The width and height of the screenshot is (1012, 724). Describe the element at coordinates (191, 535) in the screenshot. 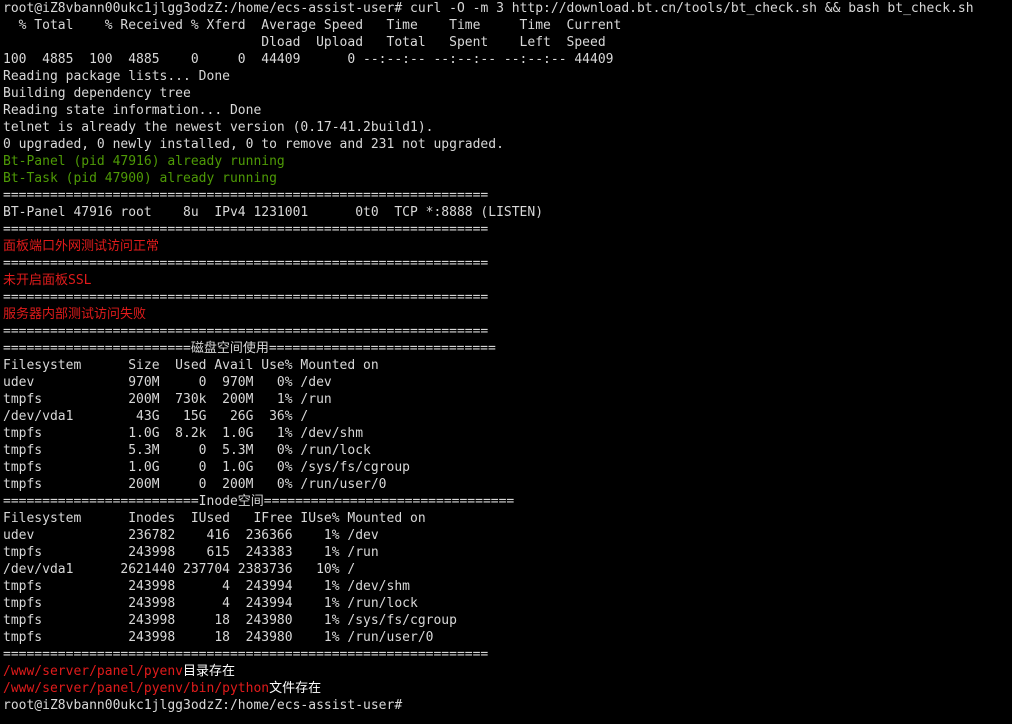

I see `inode-table-row: udev 236782 416 236366 1% /dev` at that location.